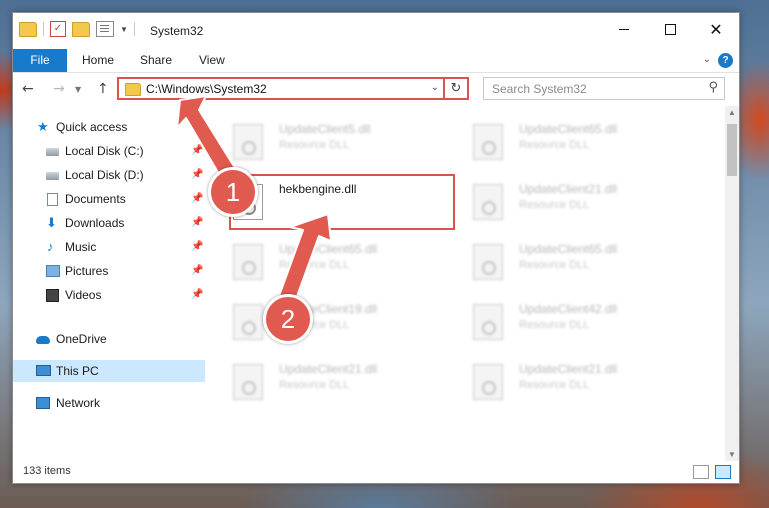 The image size is (769, 508). I want to click on computer-icon, so click(43, 370).